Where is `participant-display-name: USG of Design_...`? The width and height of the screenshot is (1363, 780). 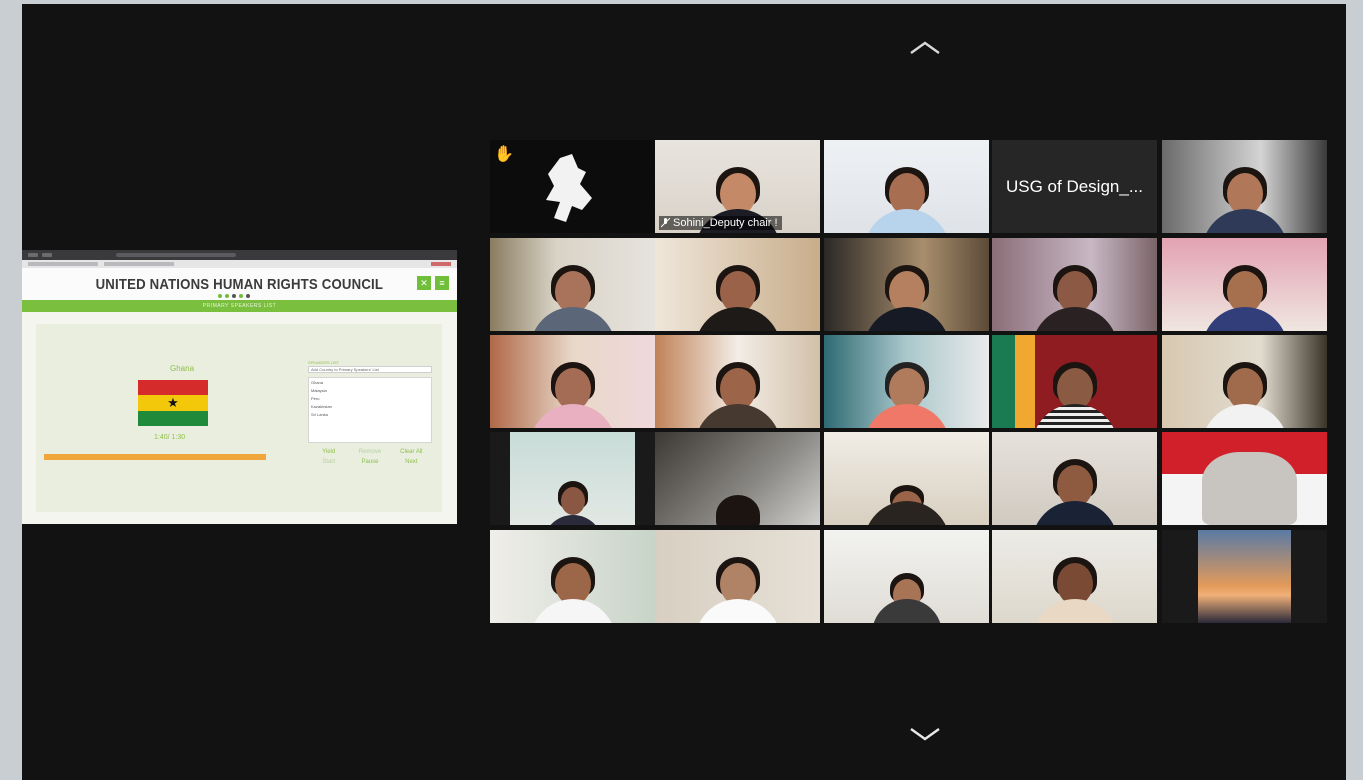
participant-display-name: USG of Design_... is located at coordinates (1074, 186).